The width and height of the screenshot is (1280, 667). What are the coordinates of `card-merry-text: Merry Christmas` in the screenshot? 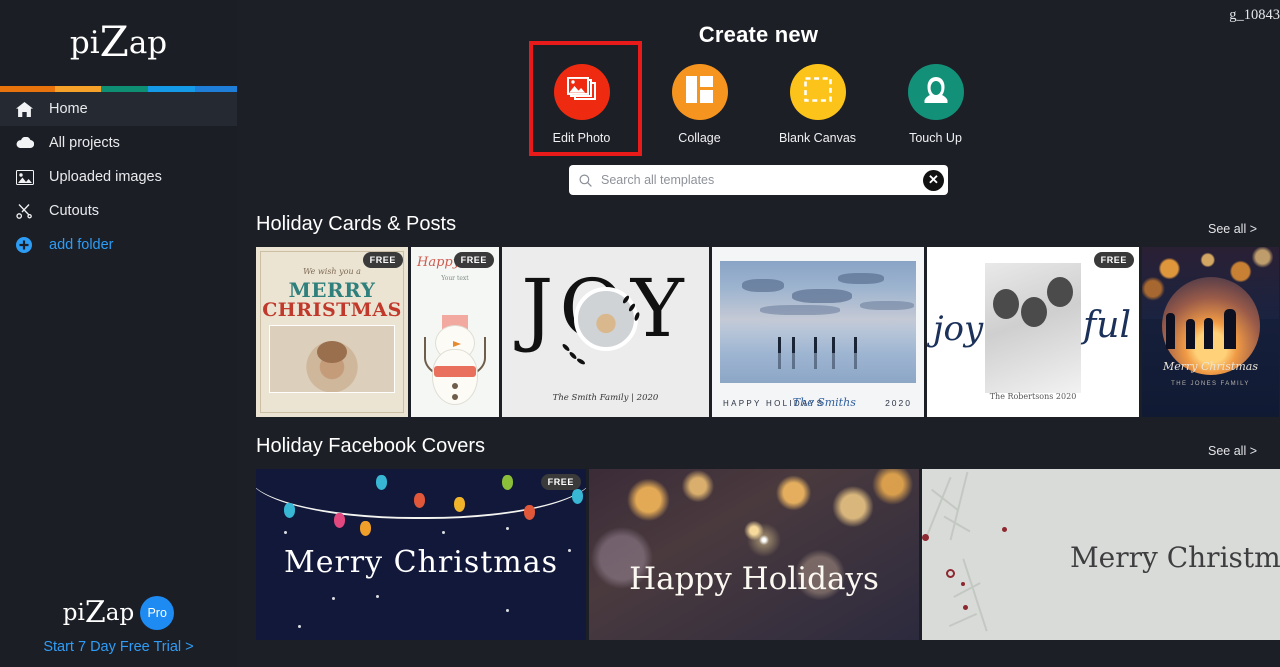 It's located at (1210, 366).